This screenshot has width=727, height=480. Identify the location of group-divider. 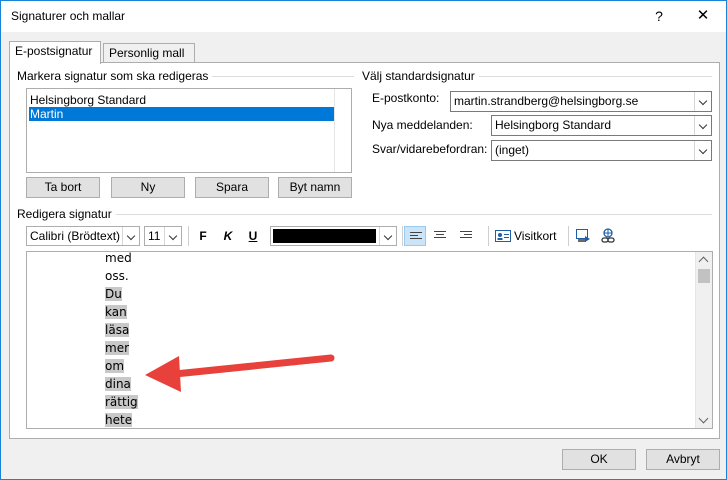
(365, 214).